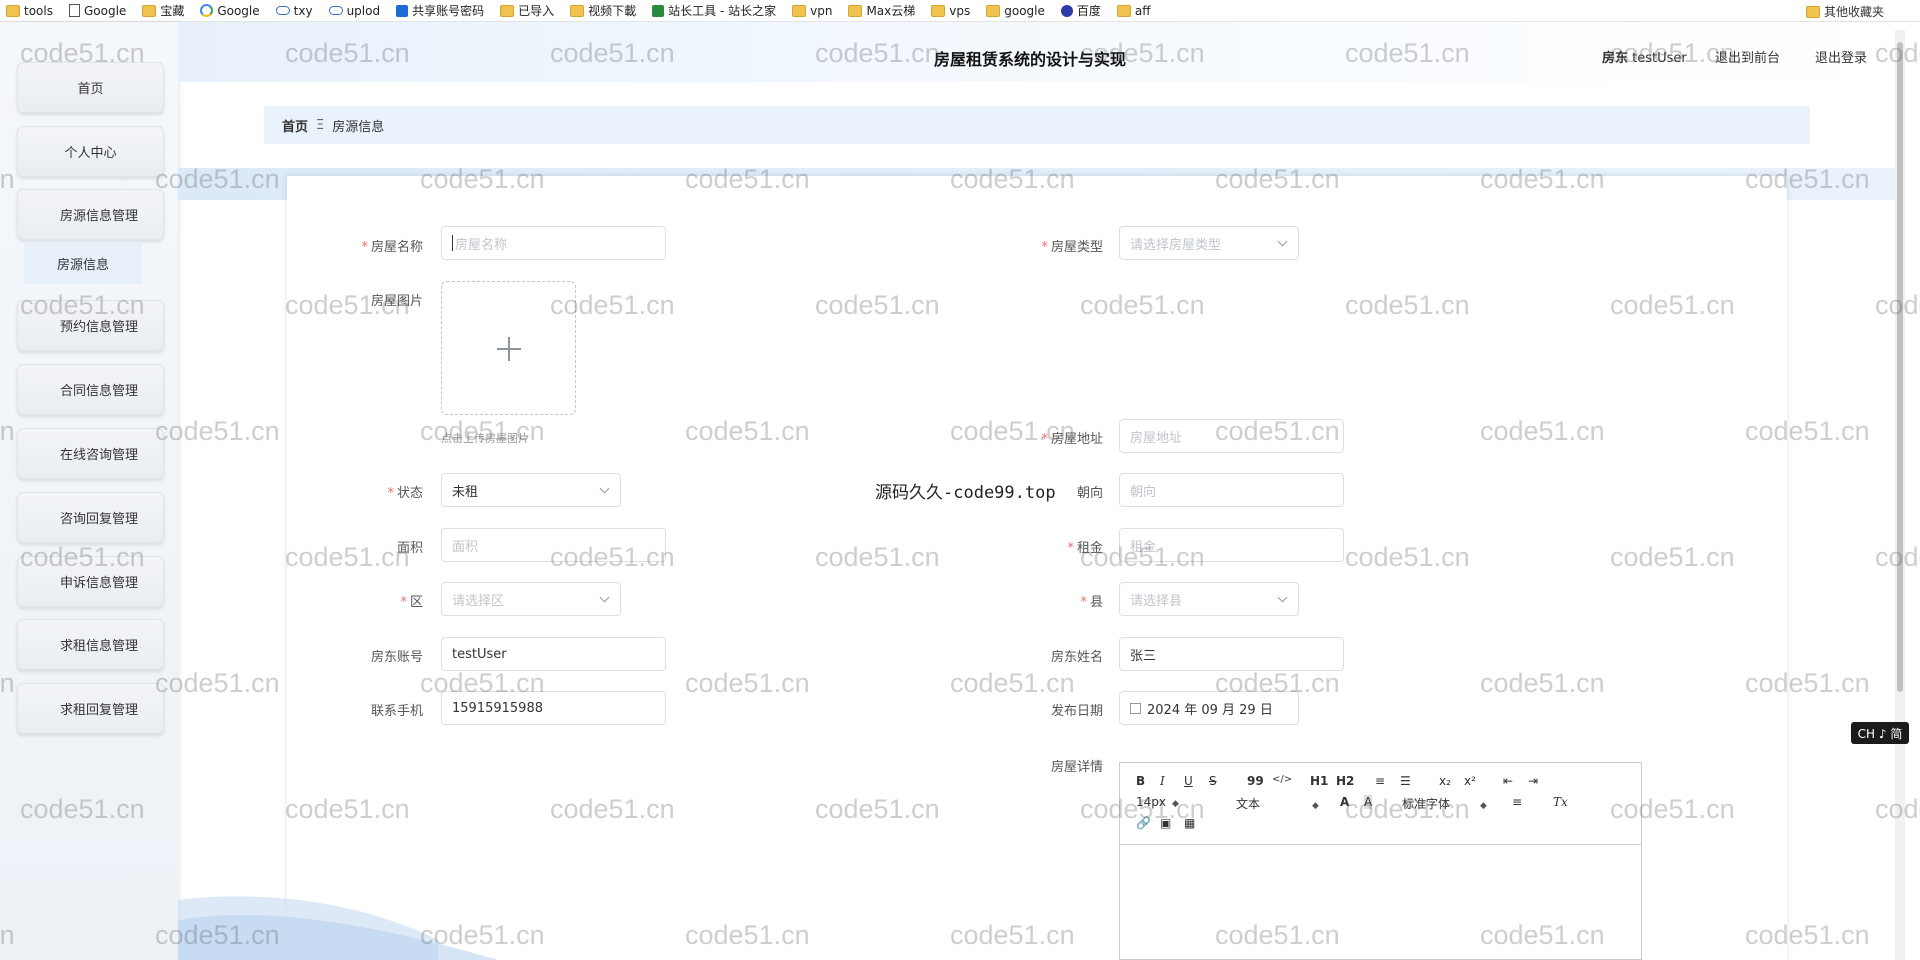 This screenshot has width=1920, height=960. I want to click on clean-format-button: Tx, so click(1560, 802).